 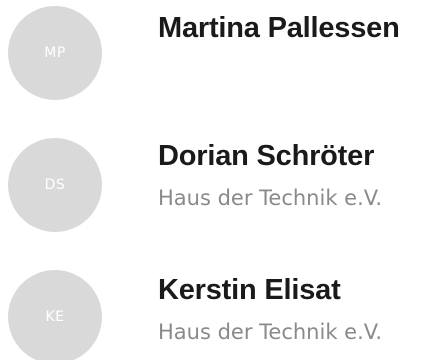 I want to click on avatar-initials: DS, so click(x=55, y=185).